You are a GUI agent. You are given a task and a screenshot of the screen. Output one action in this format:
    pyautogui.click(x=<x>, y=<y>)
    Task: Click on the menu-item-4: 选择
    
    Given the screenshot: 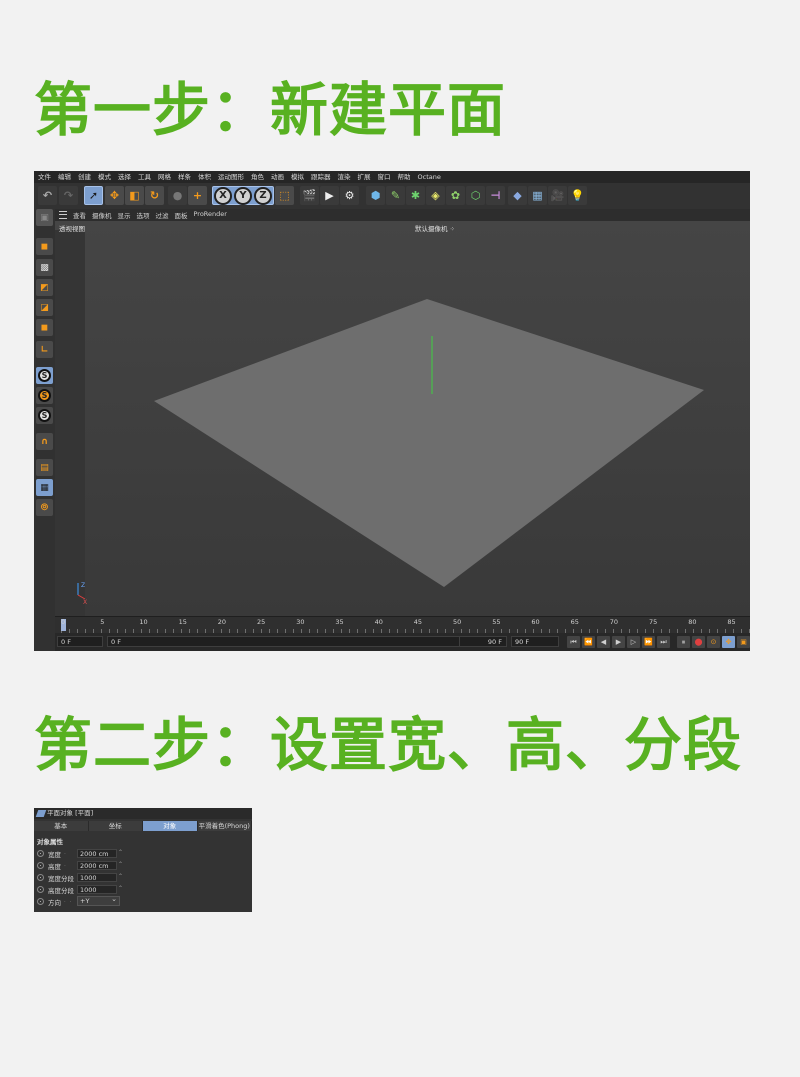 What is the action you would take?
    pyautogui.click(x=124, y=177)
    